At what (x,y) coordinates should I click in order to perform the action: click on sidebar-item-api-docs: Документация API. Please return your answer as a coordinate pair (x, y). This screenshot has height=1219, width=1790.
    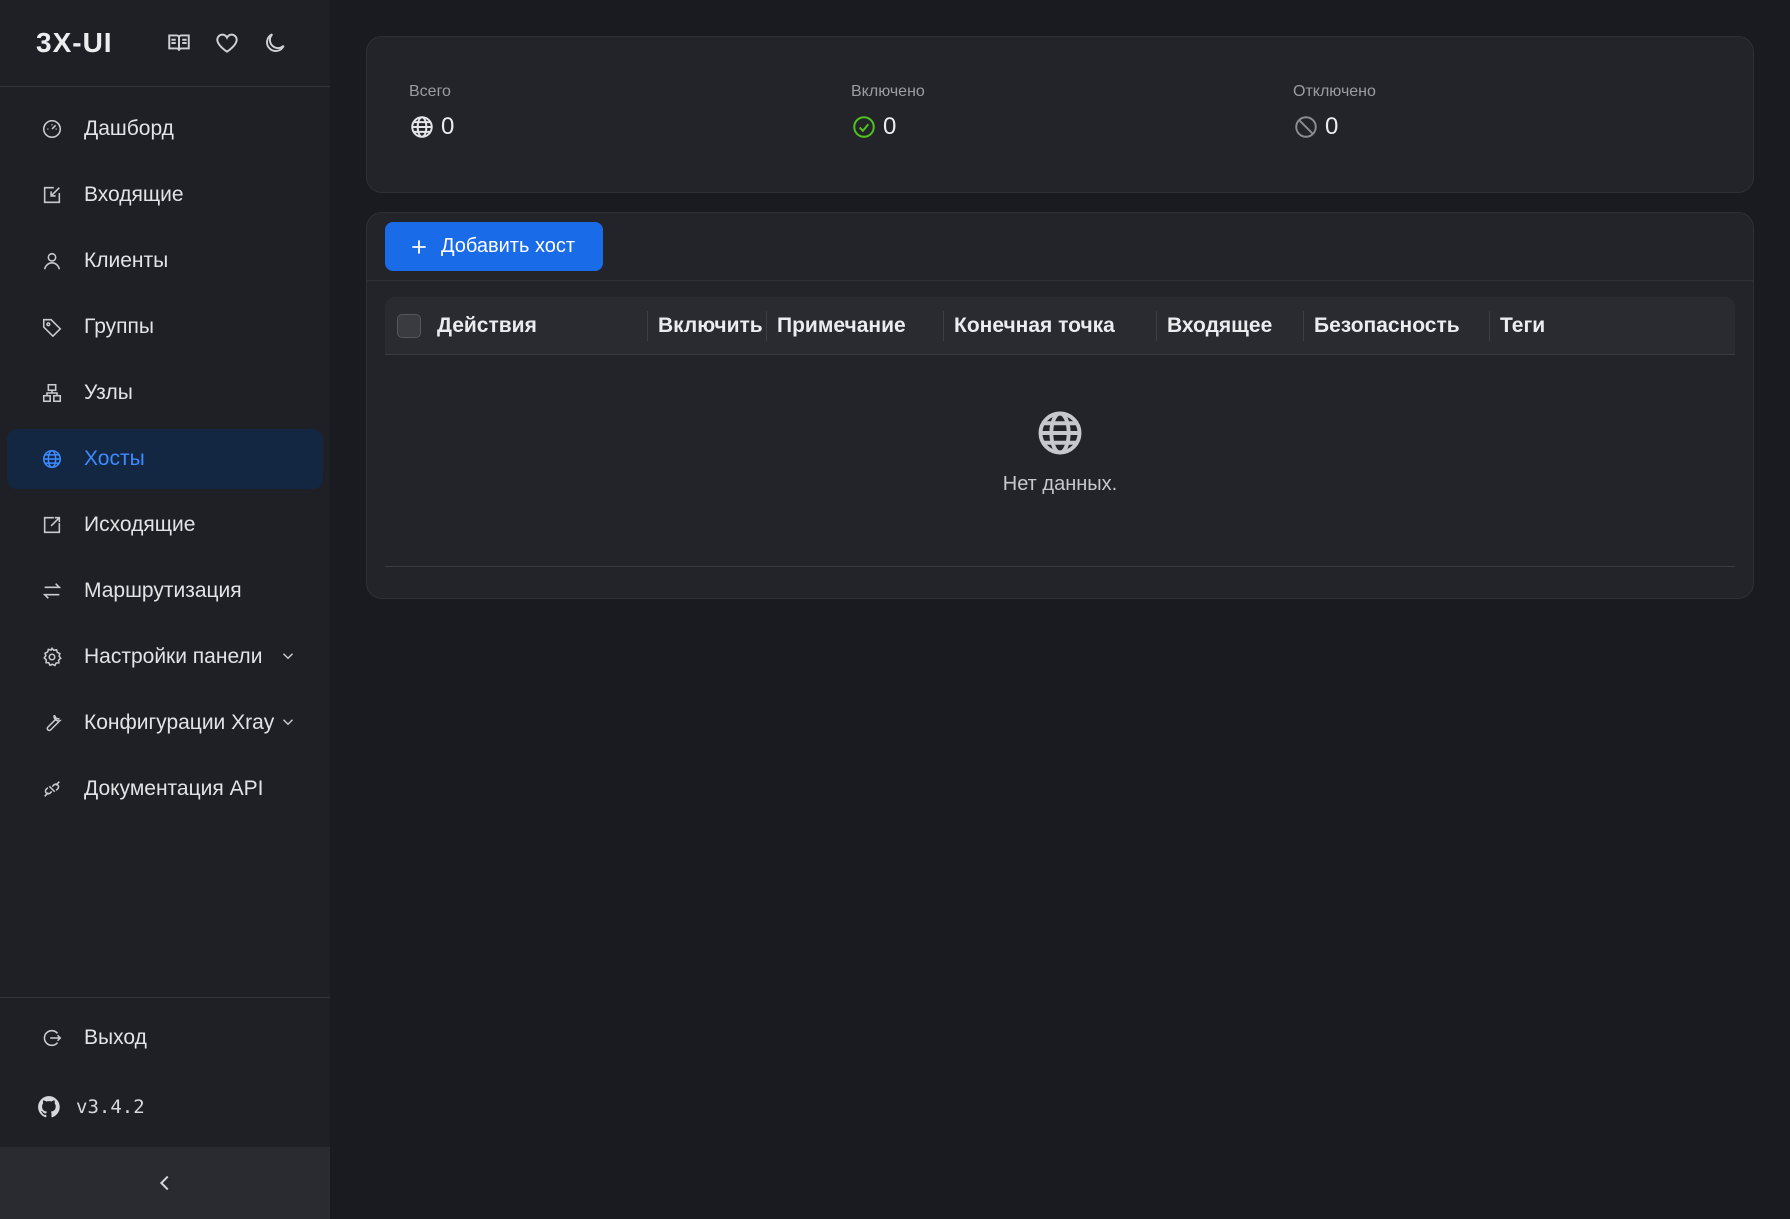
    Looking at the image, I should click on (165, 789).